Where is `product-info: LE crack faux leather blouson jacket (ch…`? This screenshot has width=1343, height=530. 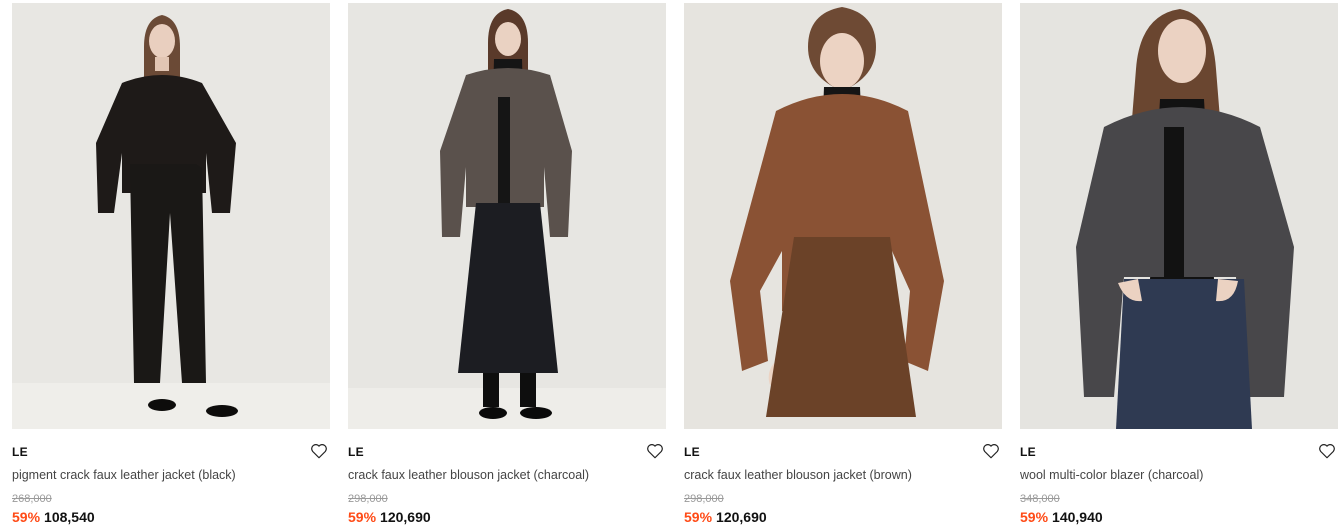 product-info: LE crack faux leather blouson jacket (ch… is located at coordinates (507, 479).